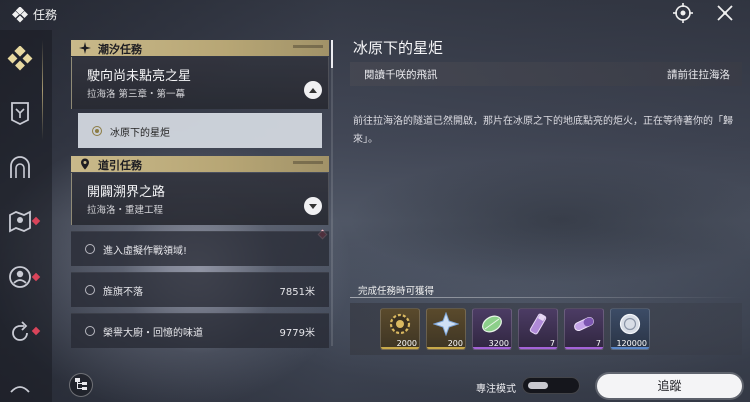  I want to click on step-label: 旌旗不落, so click(123, 292).